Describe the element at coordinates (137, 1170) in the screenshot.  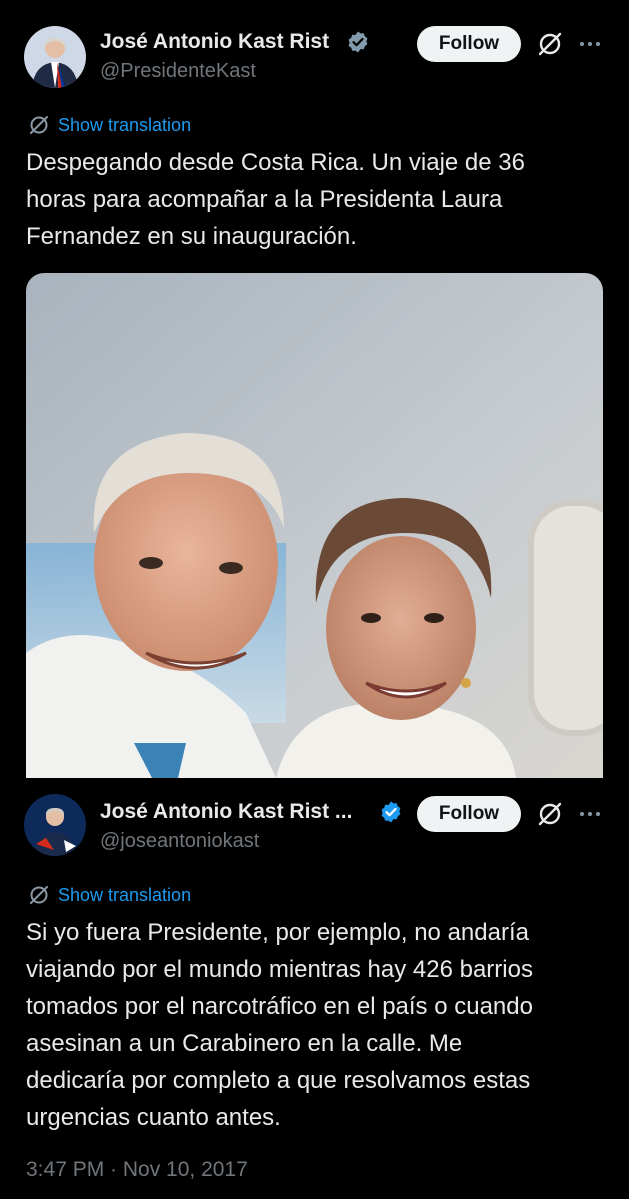
I see `tweet-timestamp: 3:47 PM · Nov 10, 2017` at that location.